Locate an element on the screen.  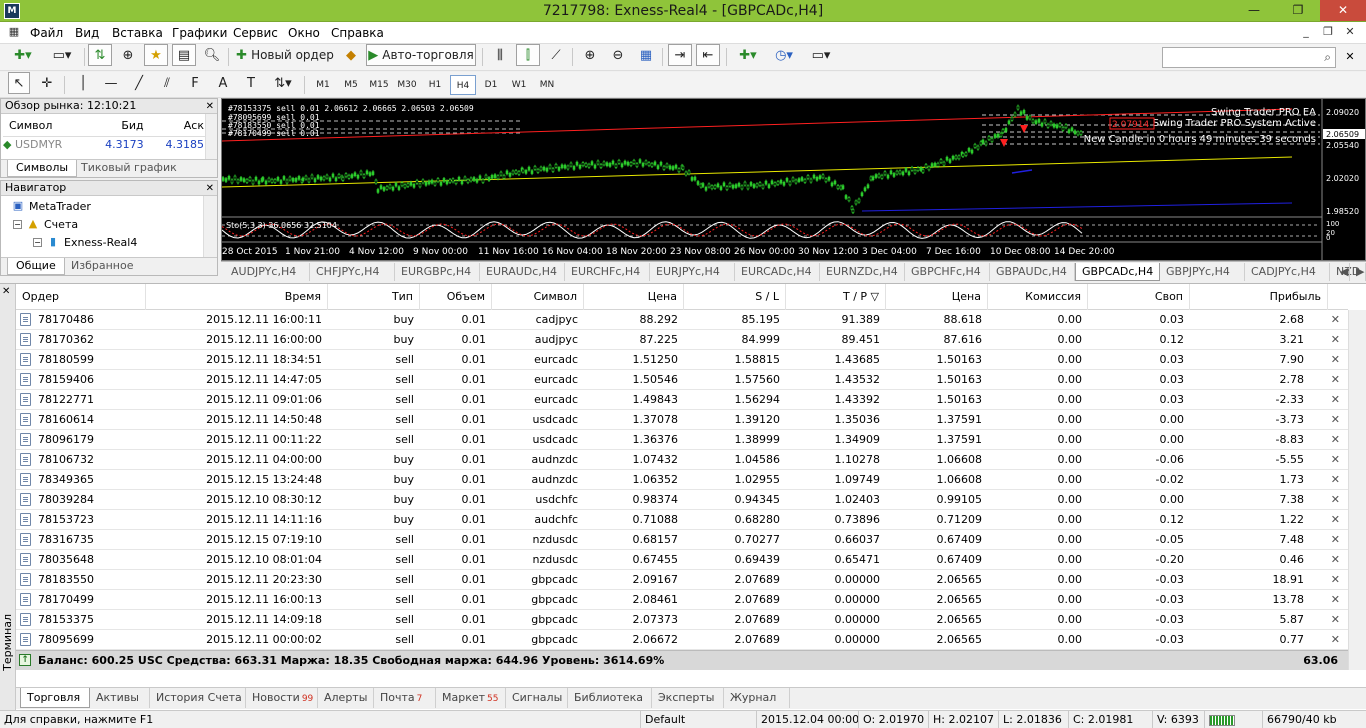
maximize-button: ❐ is located at coordinates (1298, 10).